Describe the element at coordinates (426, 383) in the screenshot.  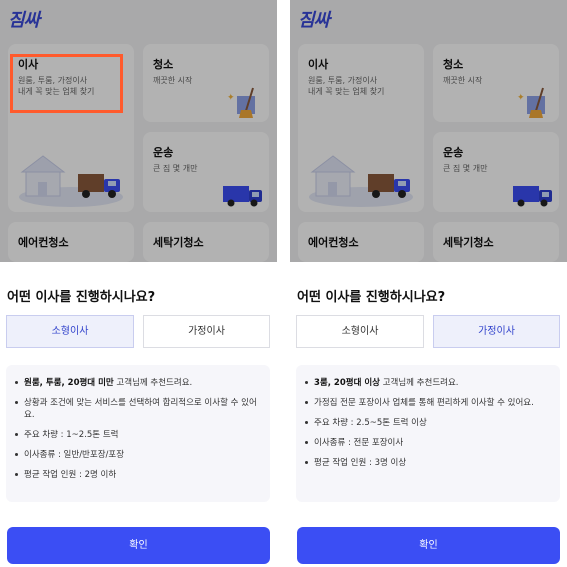
I see `info-item: 3룸, 20평대 이상 고객님께 추천드려요.` at that location.